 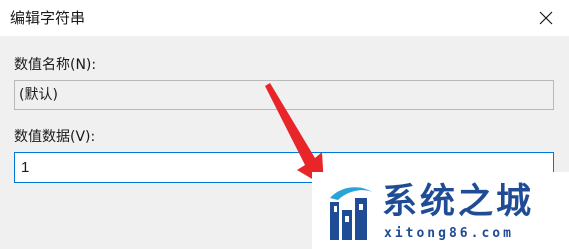 I want to click on dialog-title: 编辑字符串, so click(x=48, y=18).